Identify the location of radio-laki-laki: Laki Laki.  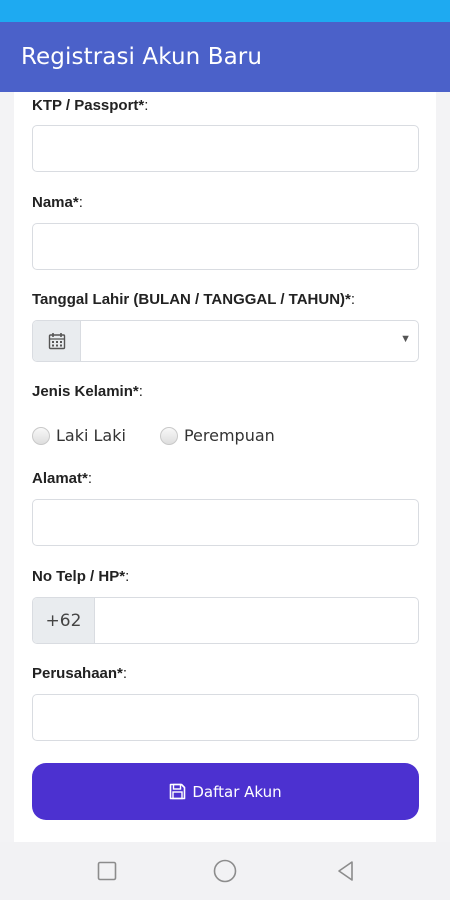
(79, 435).